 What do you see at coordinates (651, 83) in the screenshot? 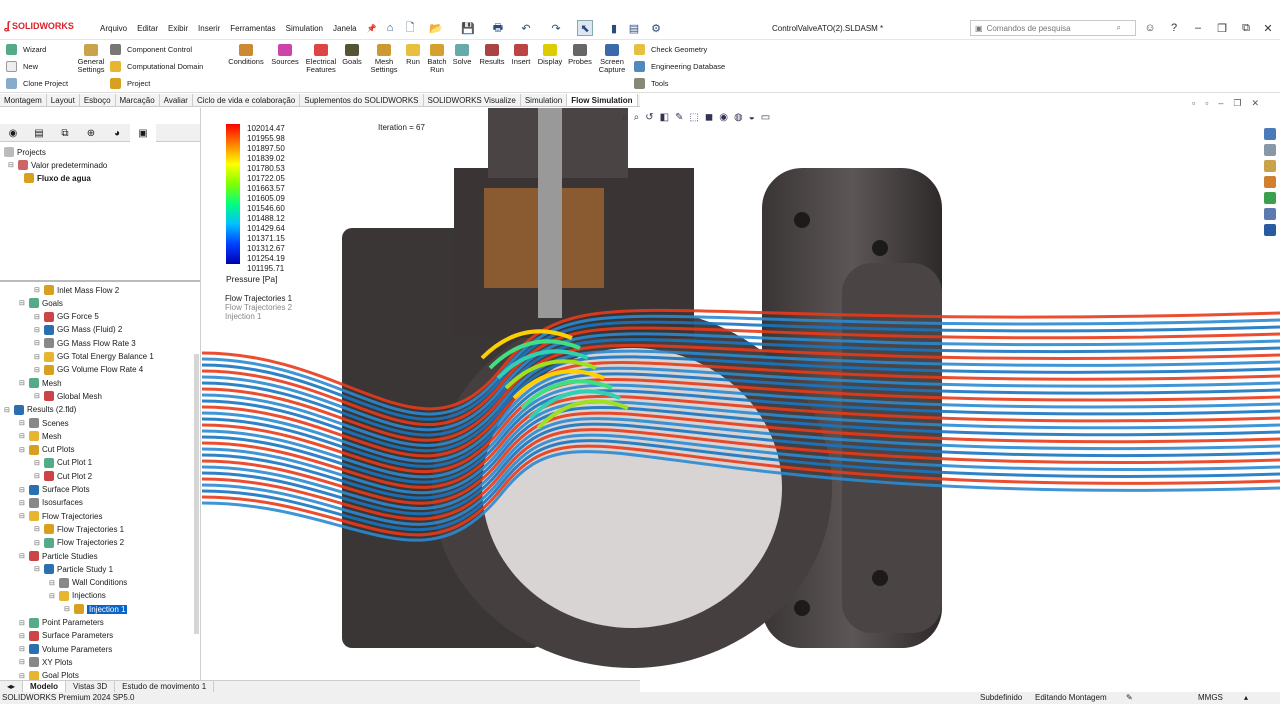
I see `tools-button: Tools` at bounding box center [651, 83].